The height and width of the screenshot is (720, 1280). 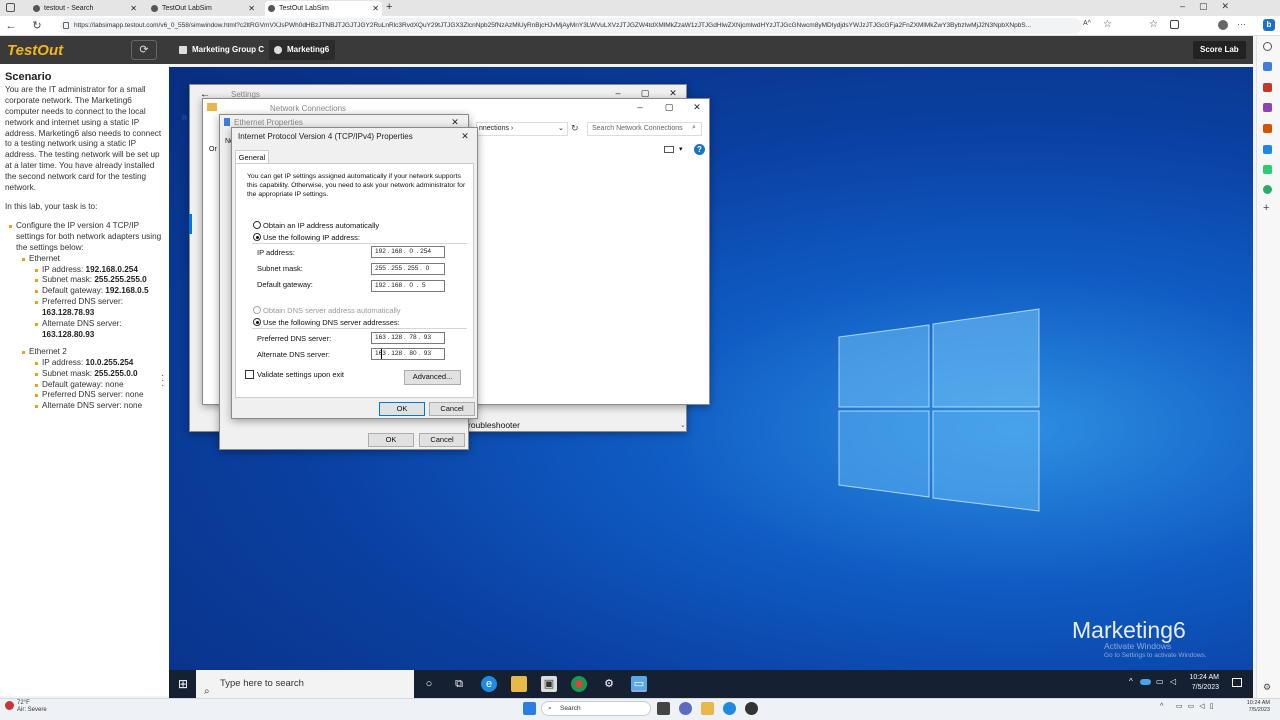 I want to click on chevron-down-icon: ▾, so click(x=681, y=149).